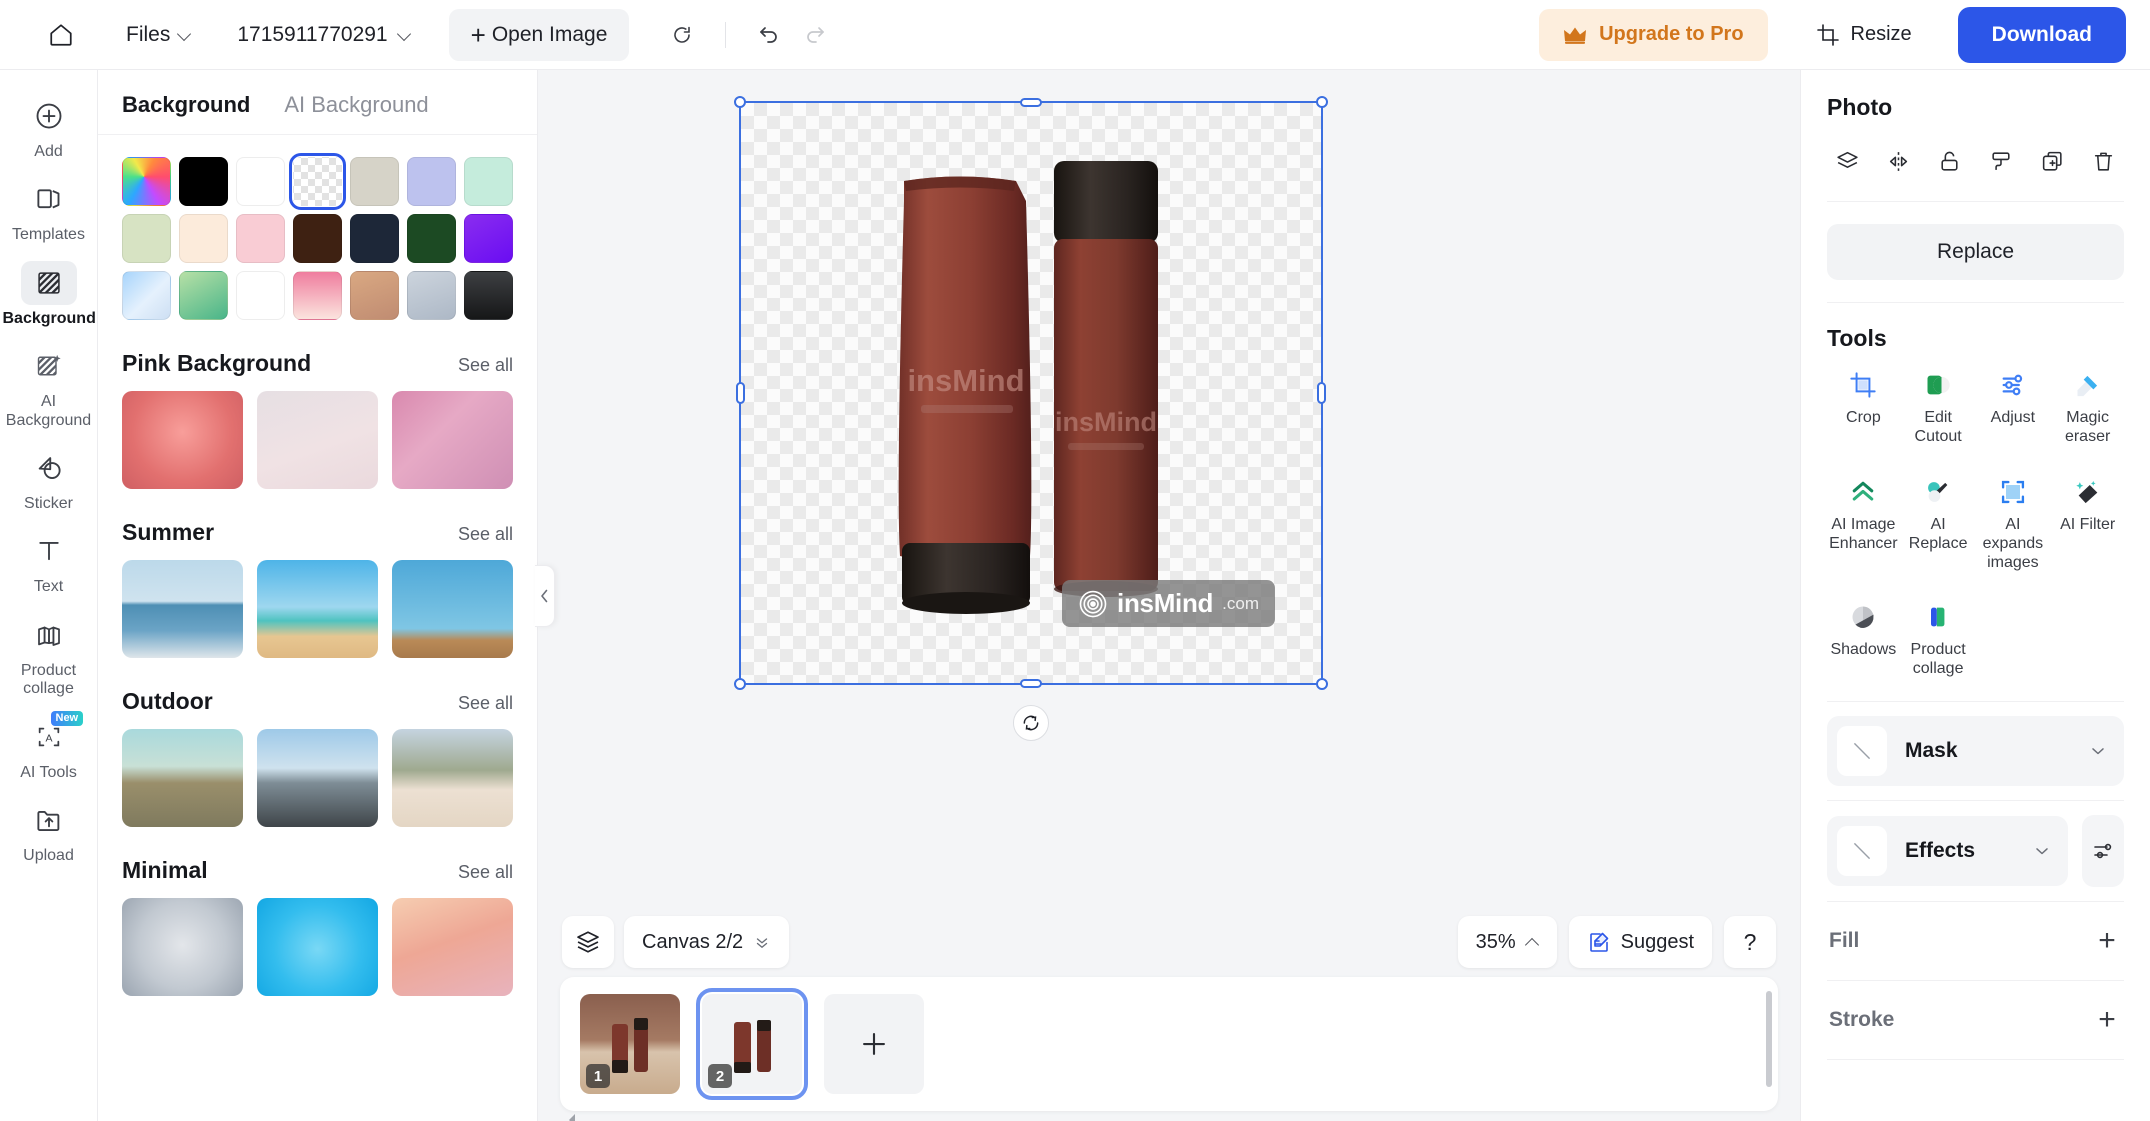 This screenshot has width=2150, height=1121. Describe the element at coordinates (317, 609) in the screenshot. I see `background-thumbnail-beach-sand-sky` at that location.